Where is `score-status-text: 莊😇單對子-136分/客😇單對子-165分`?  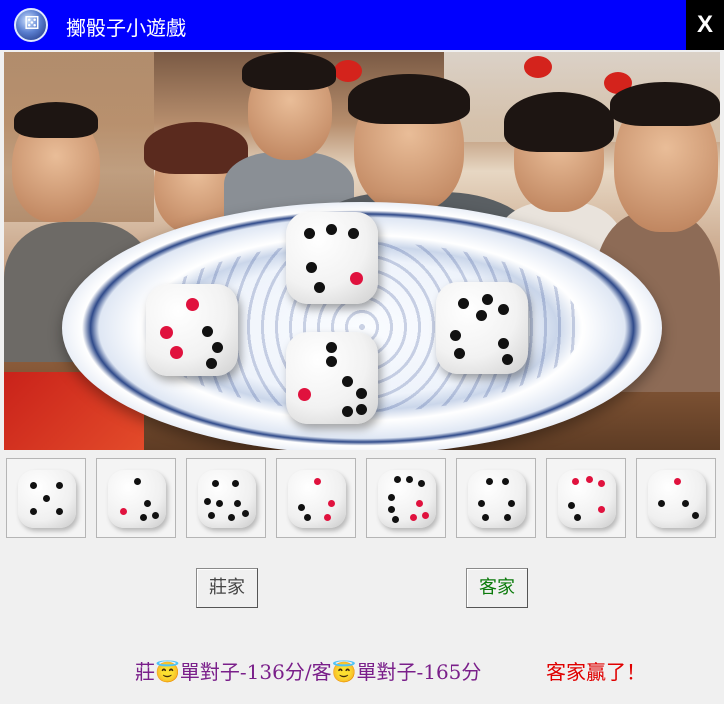
score-status-text: 莊😇單對子-136分/客😇單對子-165分 is located at coordinates (308, 672).